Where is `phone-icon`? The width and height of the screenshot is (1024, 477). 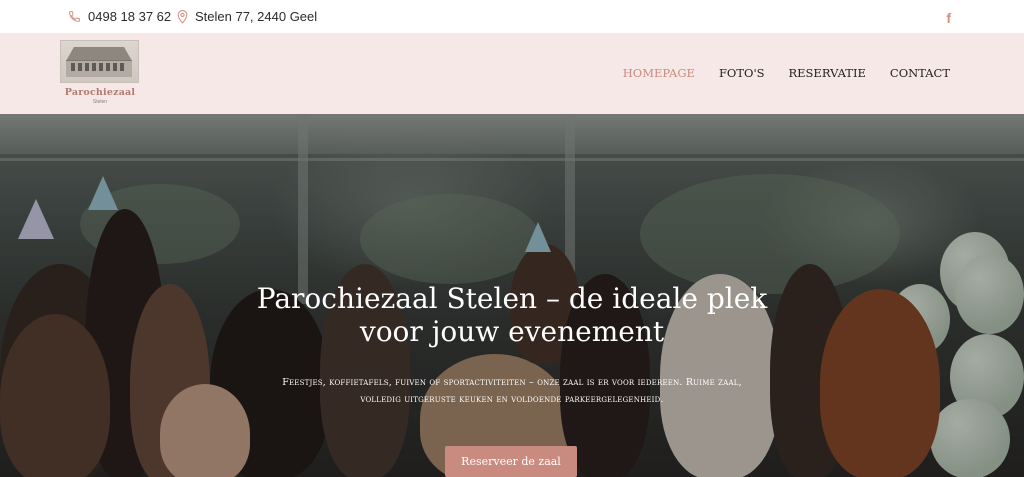
phone-icon is located at coordinates (74, 16).